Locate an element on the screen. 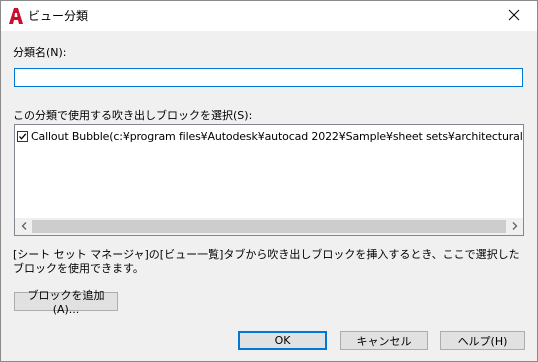 The height and width of the screenshot is (362, 538). close-icon is located at coordinates (514, 16).